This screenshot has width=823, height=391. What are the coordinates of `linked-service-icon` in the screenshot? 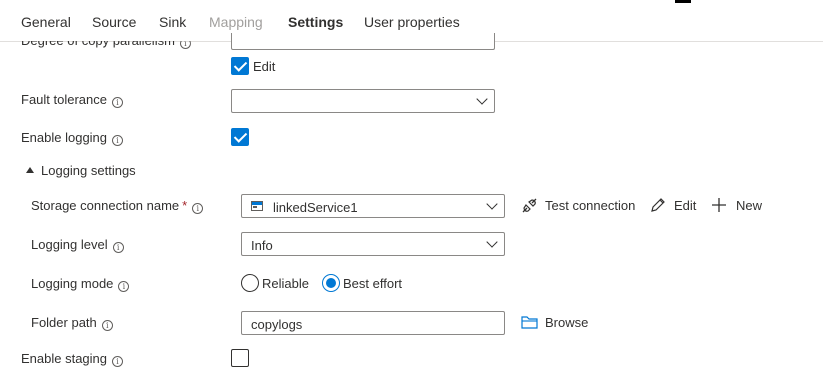 It's located at (257, 206).